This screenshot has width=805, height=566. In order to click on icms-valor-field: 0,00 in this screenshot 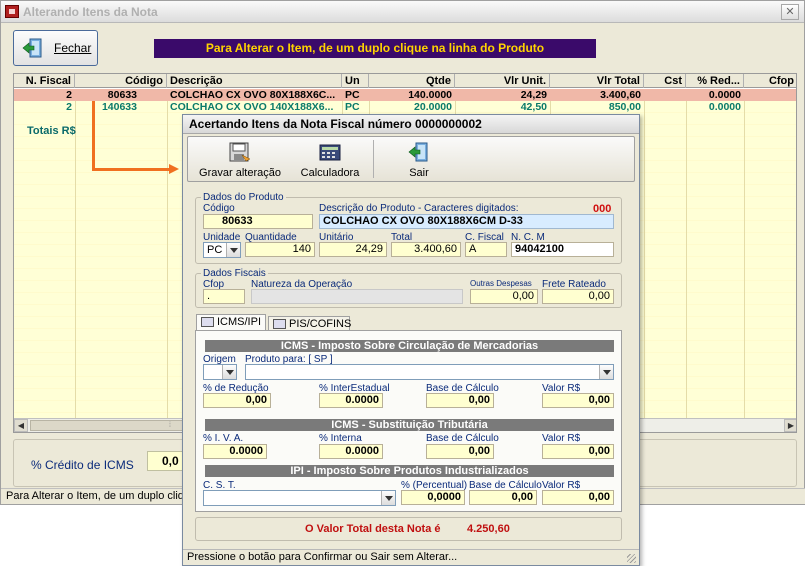, I will do `click(578, 400)`.